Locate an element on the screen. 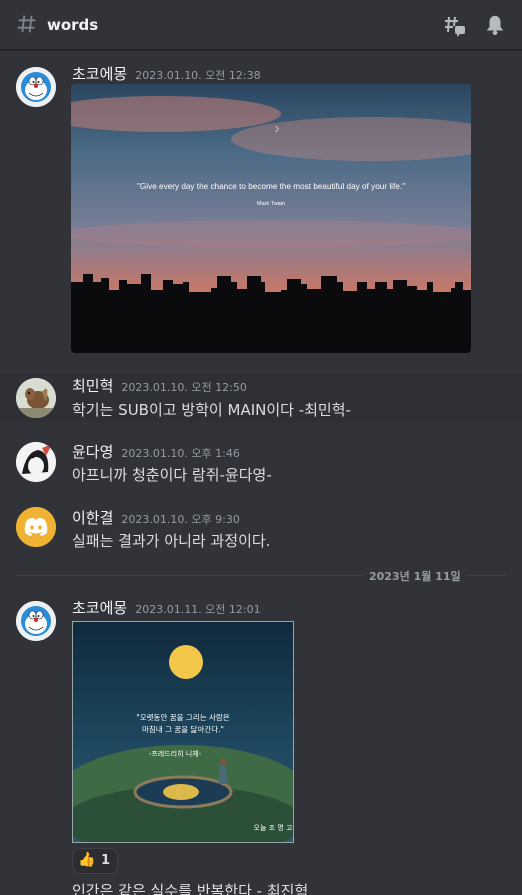 Image resolution: width=522 pixels, height=895 pixels. message-content: 아프니까 청춘이다 람쥐-윤다영- is located at coordinates (172, 475).